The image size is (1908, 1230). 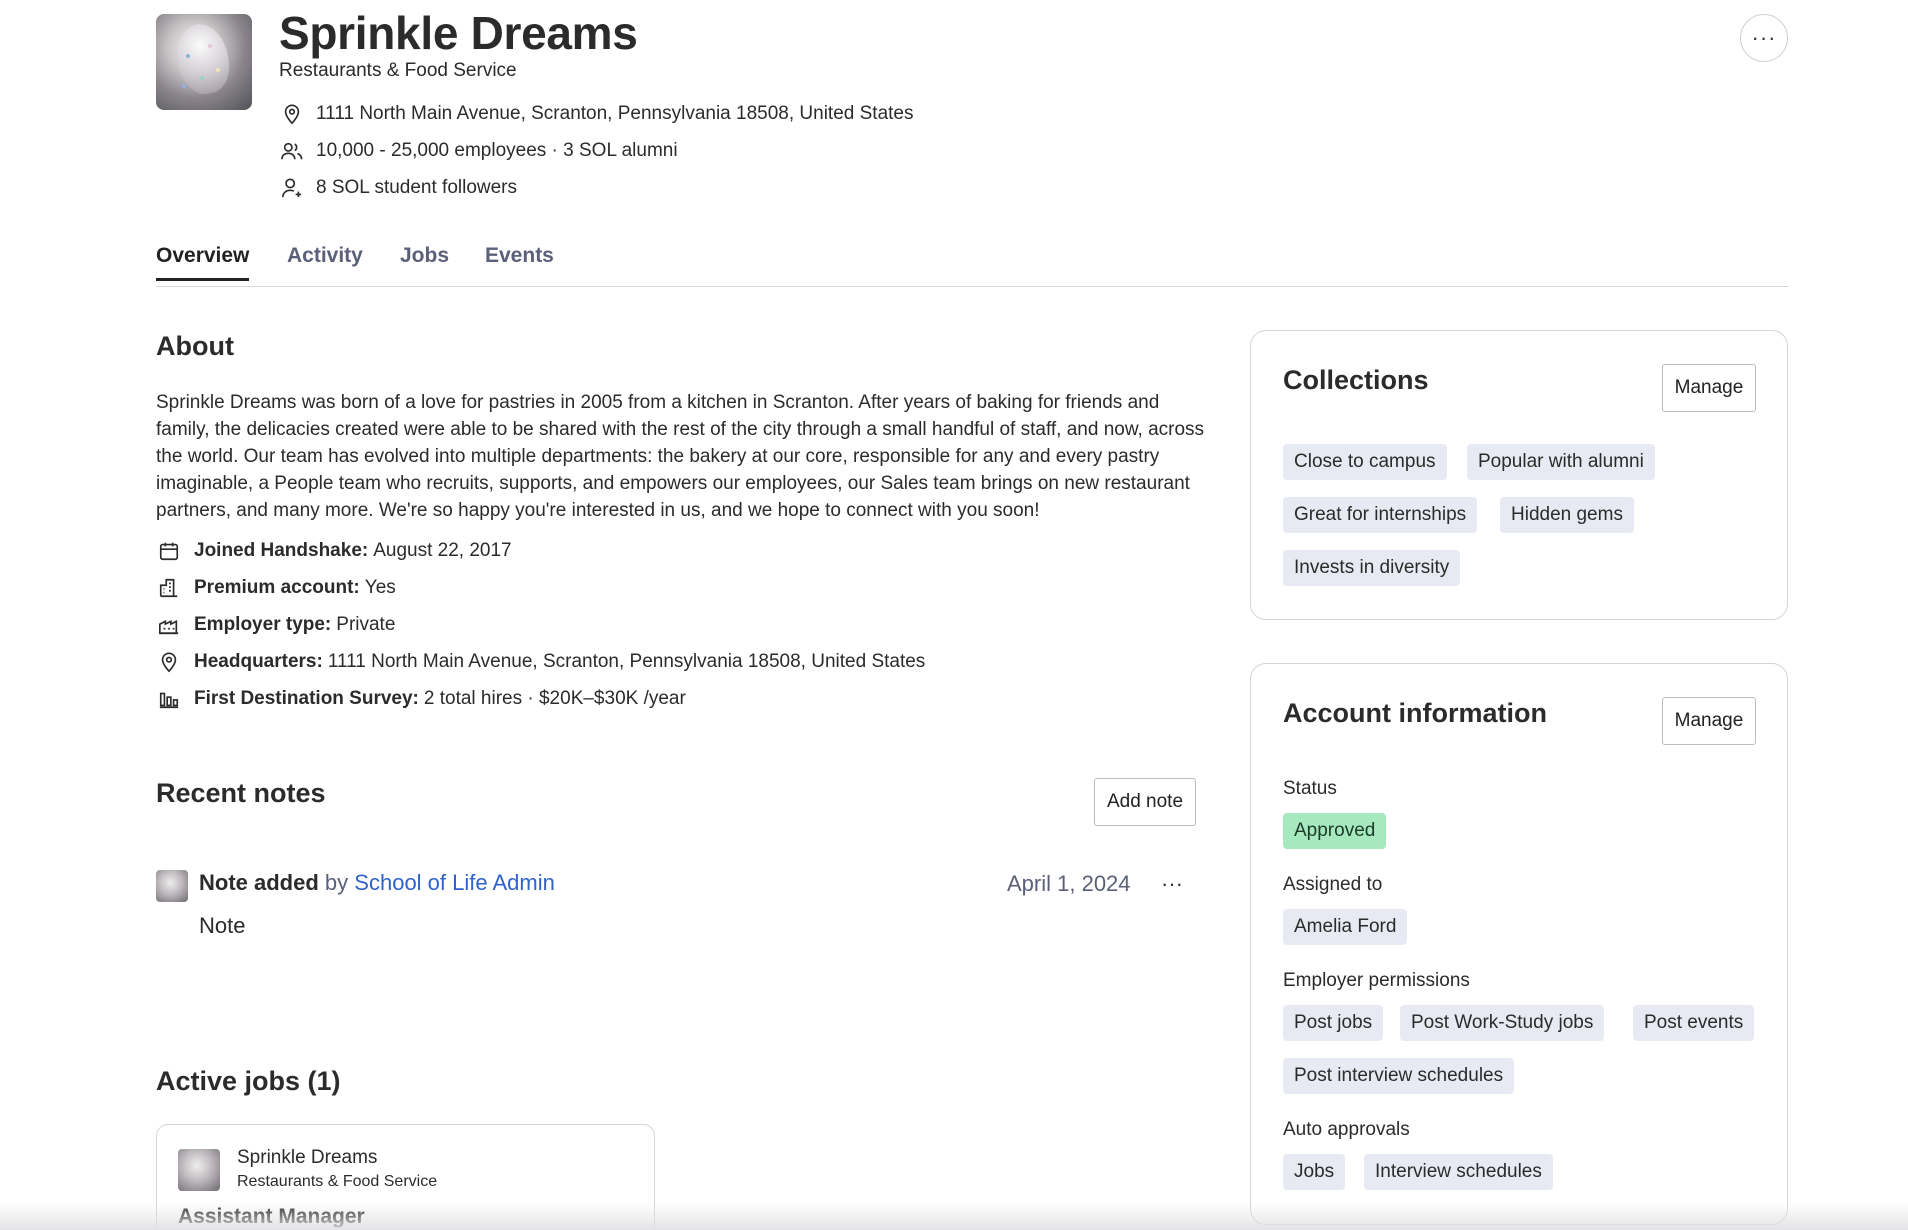 I want to click on collection-tag: Hidden gems, so click(x=1567, y=515).